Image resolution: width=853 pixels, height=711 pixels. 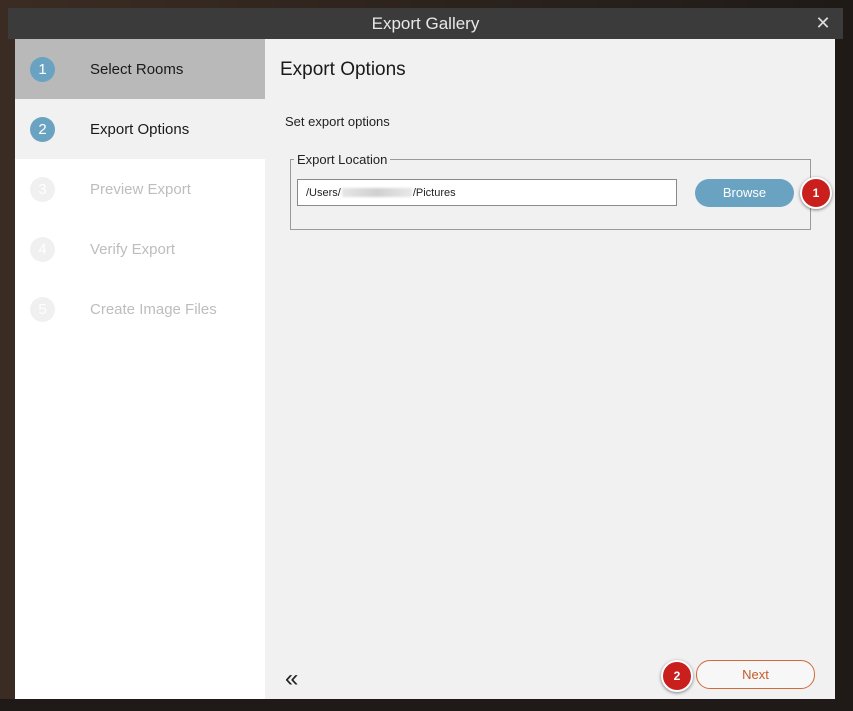 What do you see at coordinates (342, 159) in the screenshot?
I see `export-location-legend: Export Location` at bounding box center [342, 159].